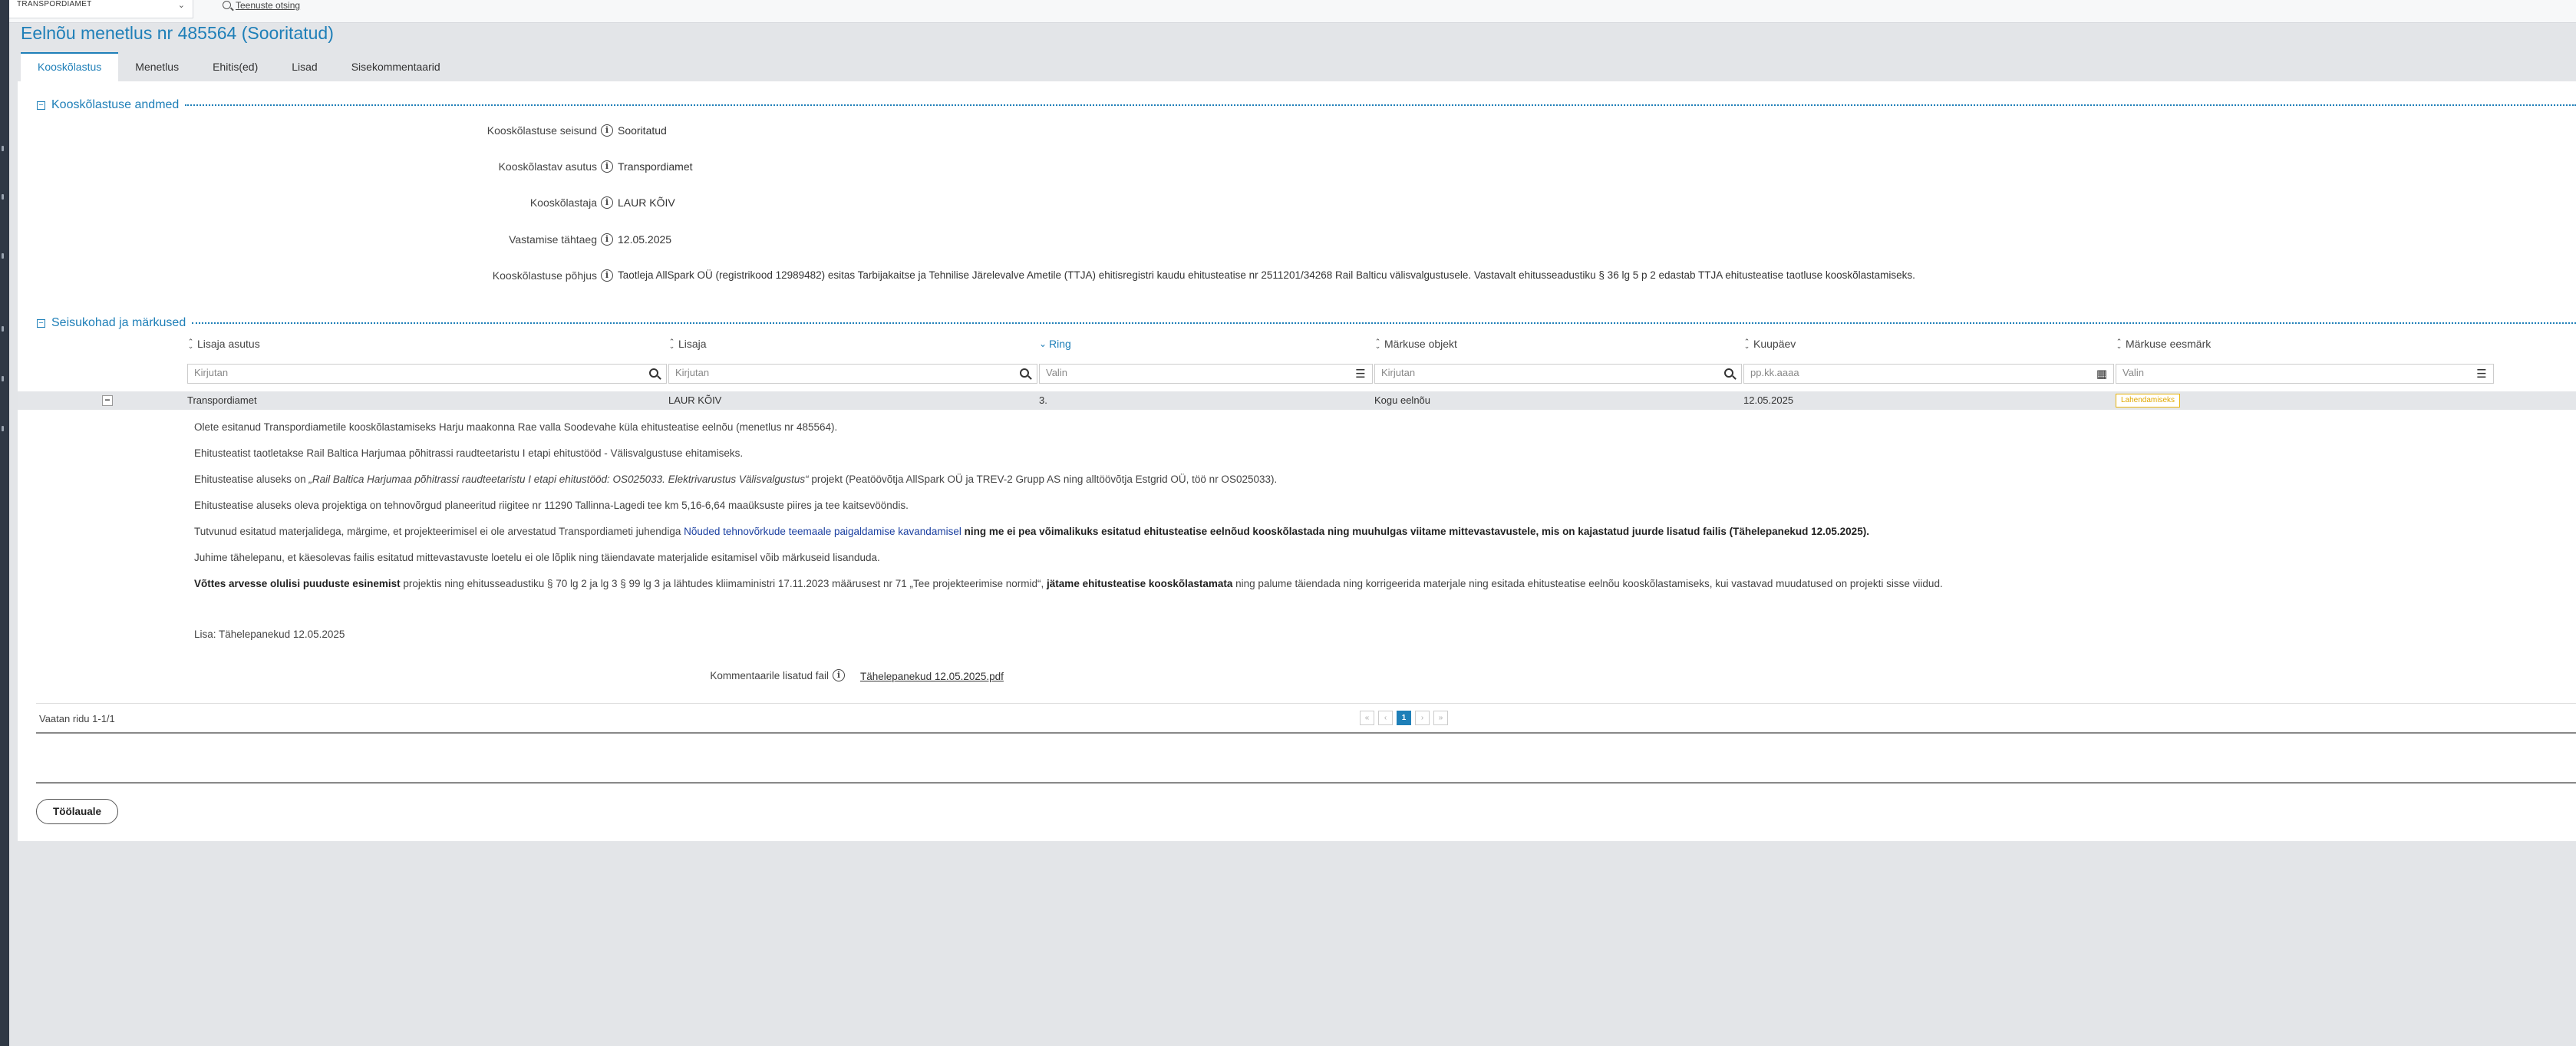 The width and height of the screenshot is (2576, 1046). Describe the element at coordinates (1043, 400) in the screenshot. I see `cell-round: 3.` at that location.